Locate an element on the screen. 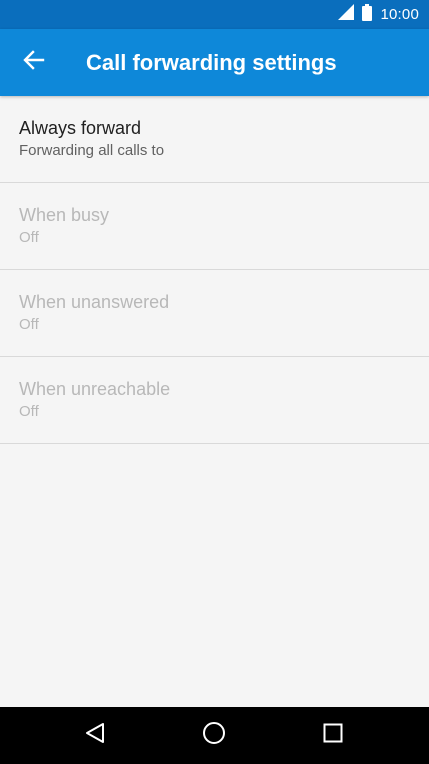 This screenshot has width=429, height=764. nav-recents-icon is located at coordinates (333, 735).